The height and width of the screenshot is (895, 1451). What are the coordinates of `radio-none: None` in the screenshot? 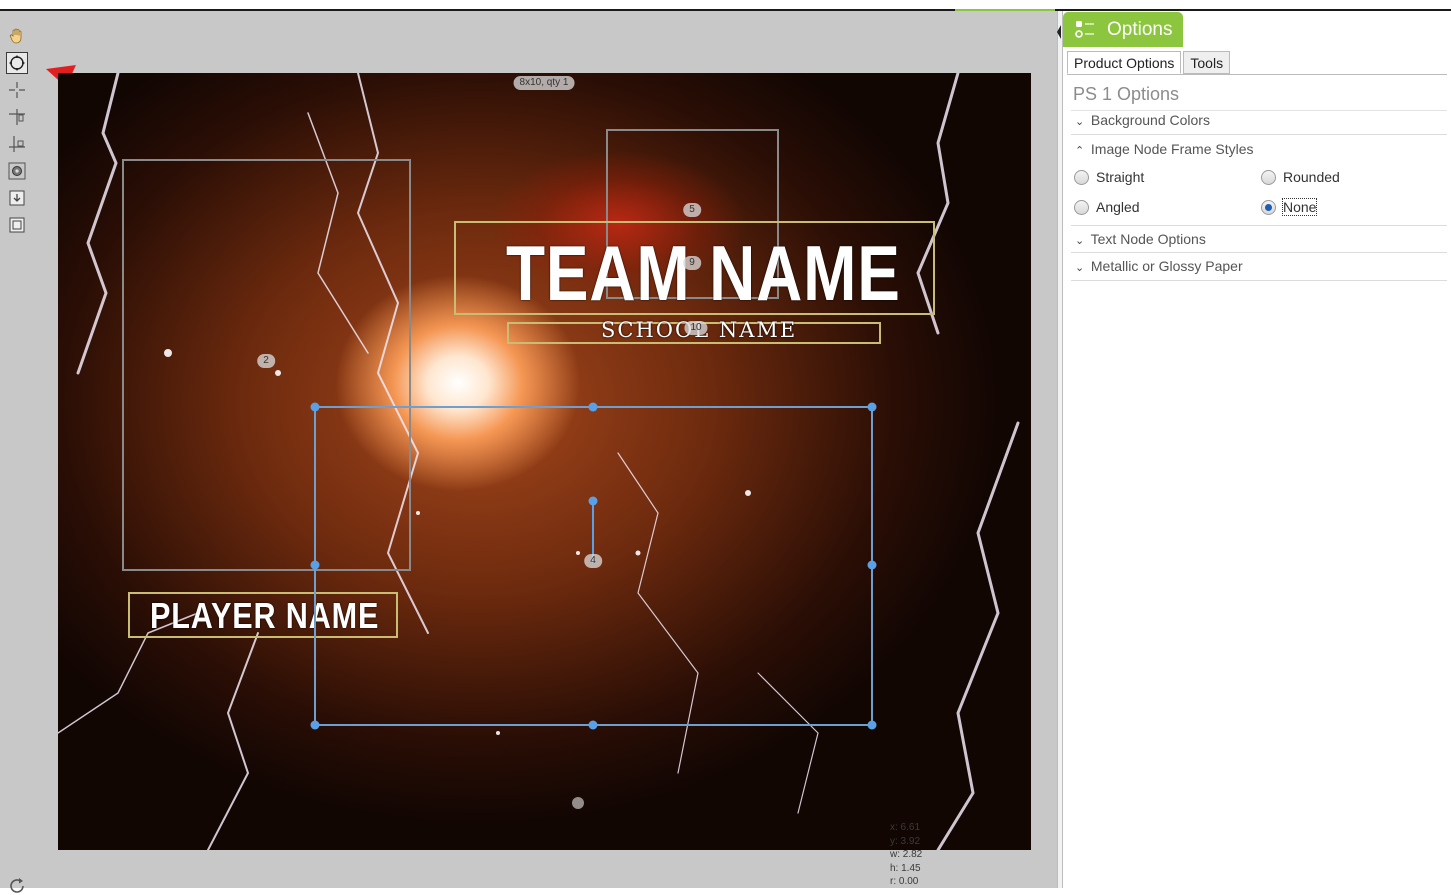 It's located at (1289, 207).